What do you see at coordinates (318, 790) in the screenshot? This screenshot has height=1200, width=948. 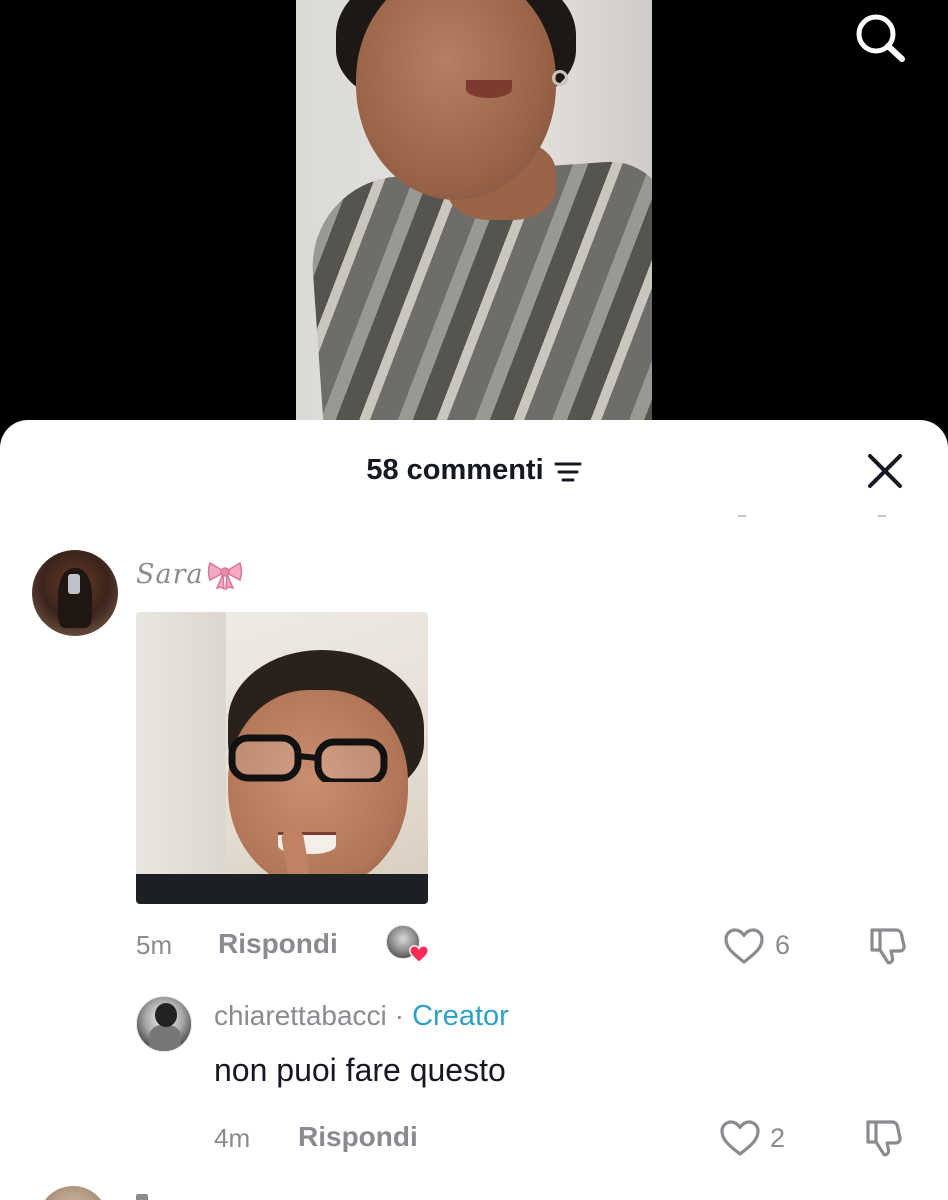 I see `image-subject-face` at bounding box center [318, 790].